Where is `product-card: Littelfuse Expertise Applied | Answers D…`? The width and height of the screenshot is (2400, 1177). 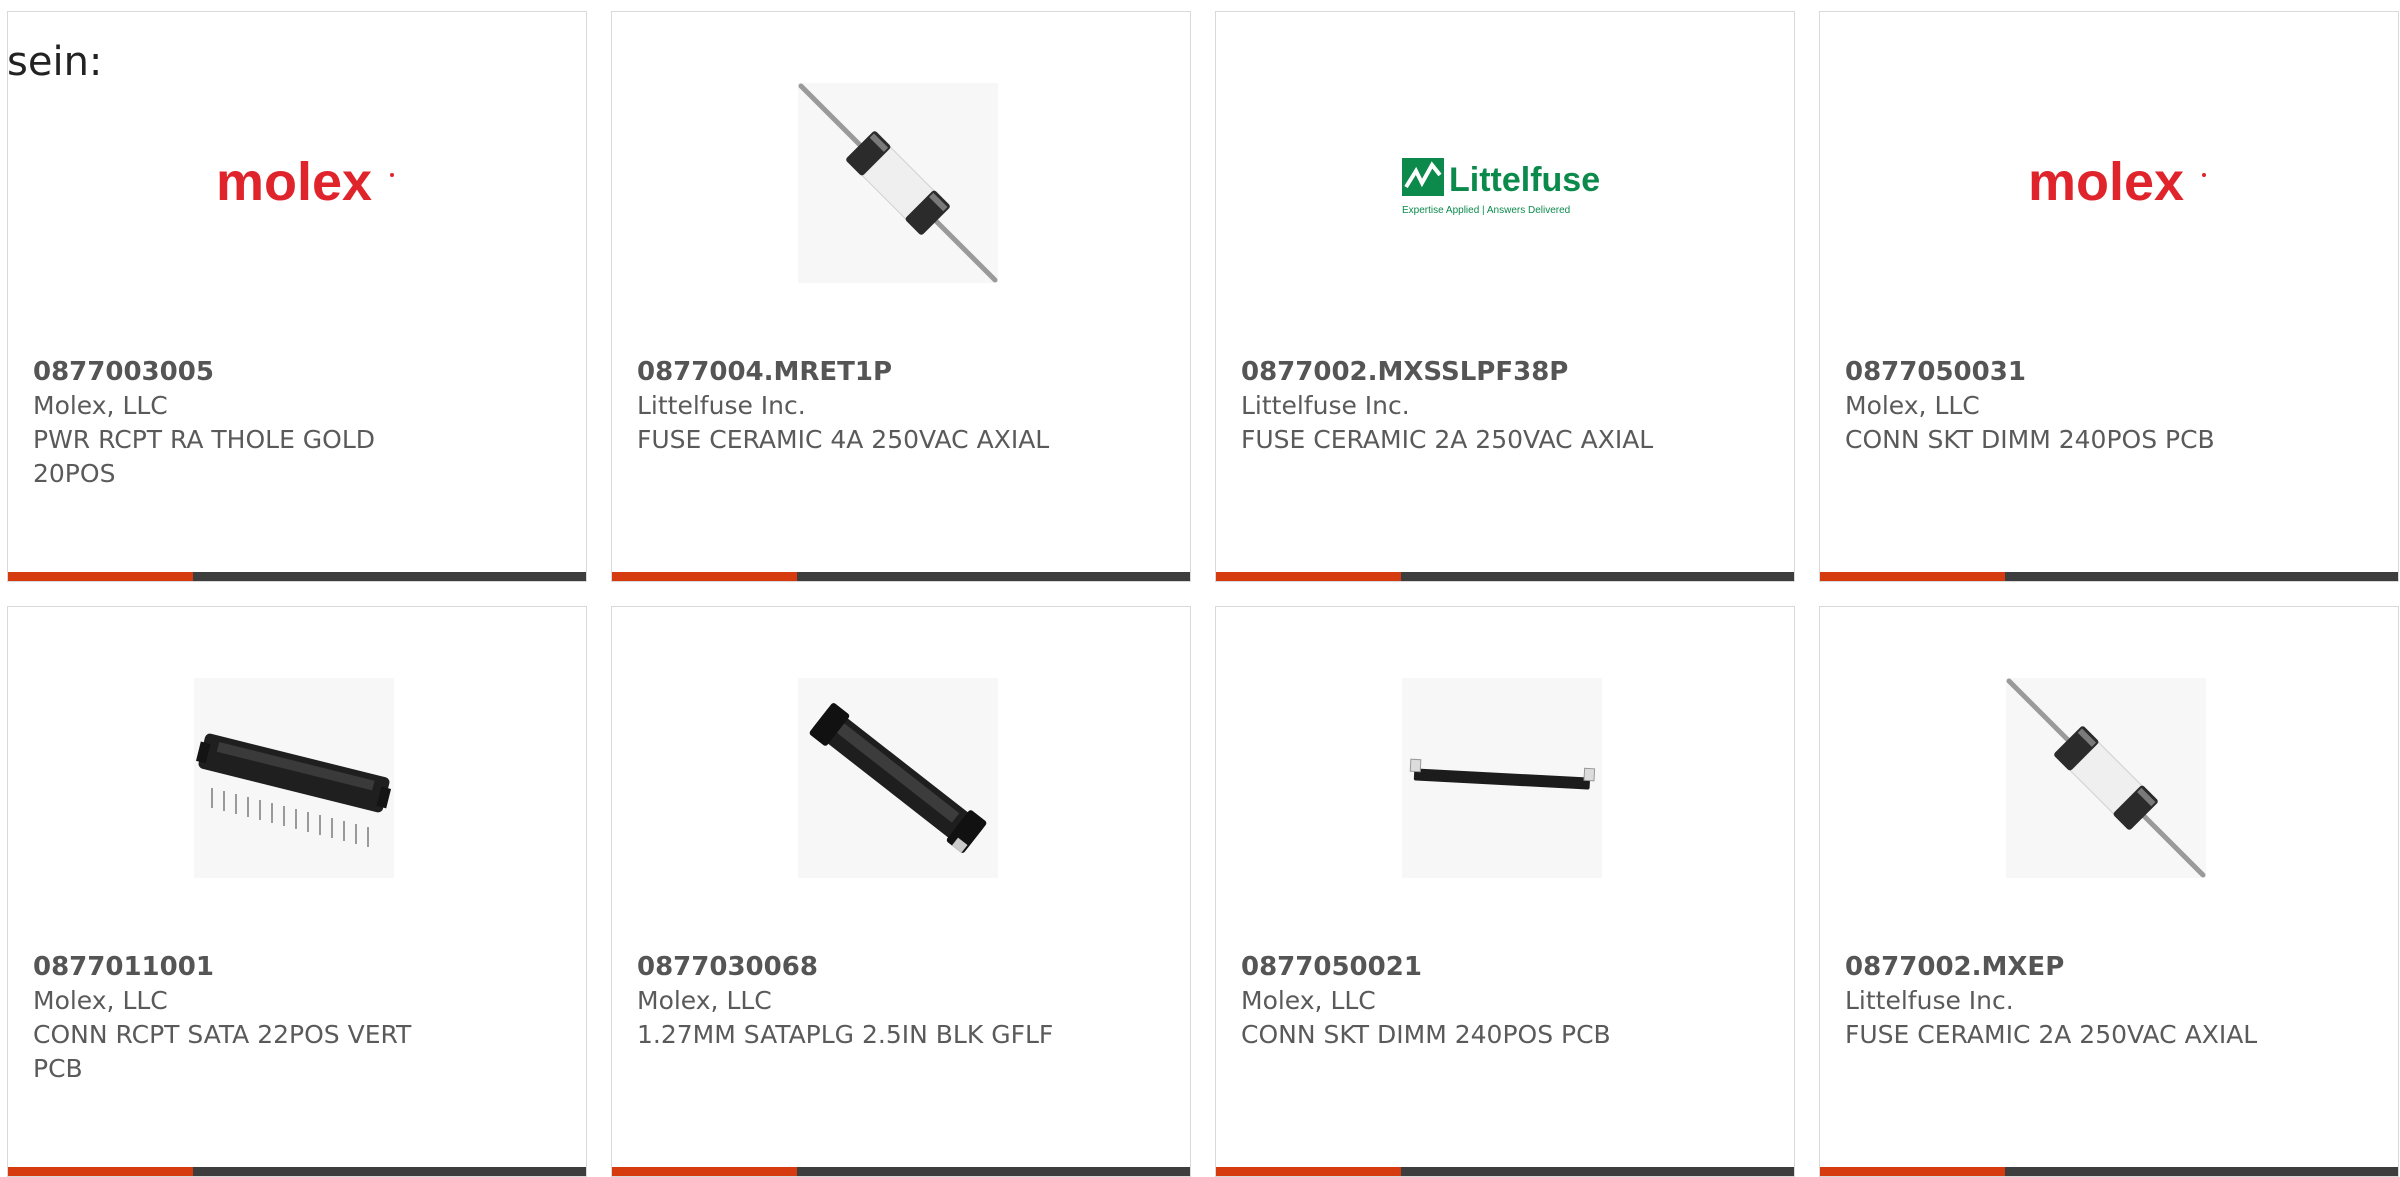 product-card: Littelfuse Expertise Applied | Answers D… is located at coordinates (1505, 296).